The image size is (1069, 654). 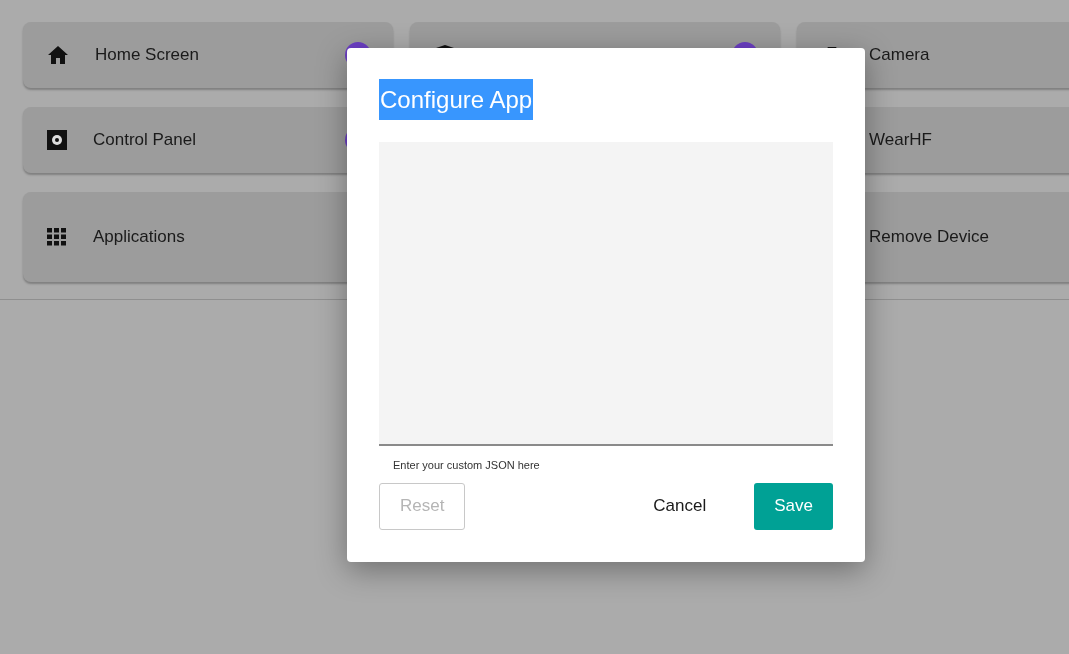 What do you see at coordinates (144, 140) in the screenshot?
I see `card-label: Control Panel` at bounding box center [144, 140].